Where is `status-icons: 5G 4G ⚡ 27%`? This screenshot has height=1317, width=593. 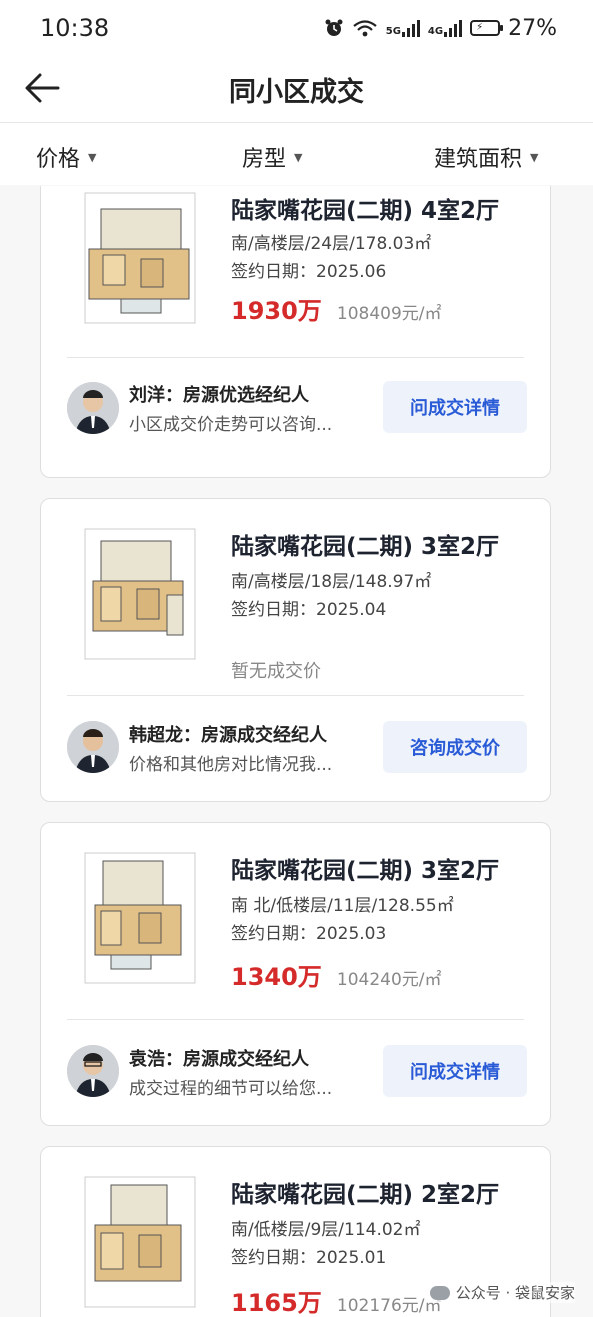 status-icons: 5G 4G ⚡ 27% is located at coordinates (440, 28).